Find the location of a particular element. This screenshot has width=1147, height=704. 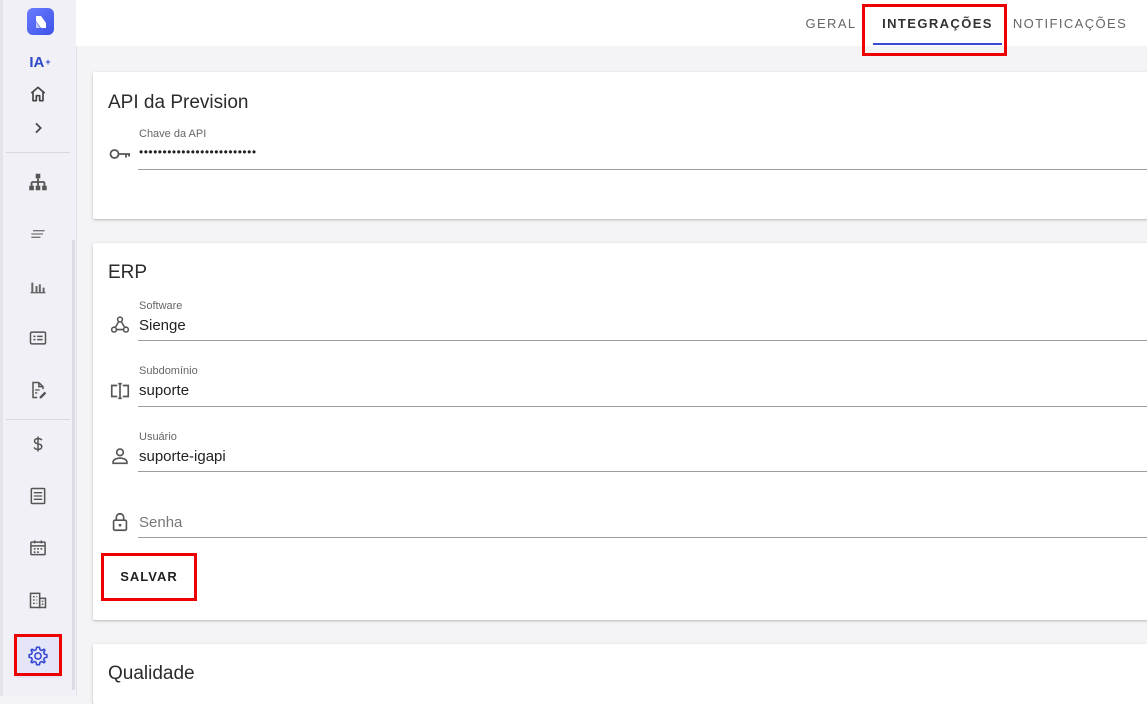

building-icon is located at coordinates (38, 600).